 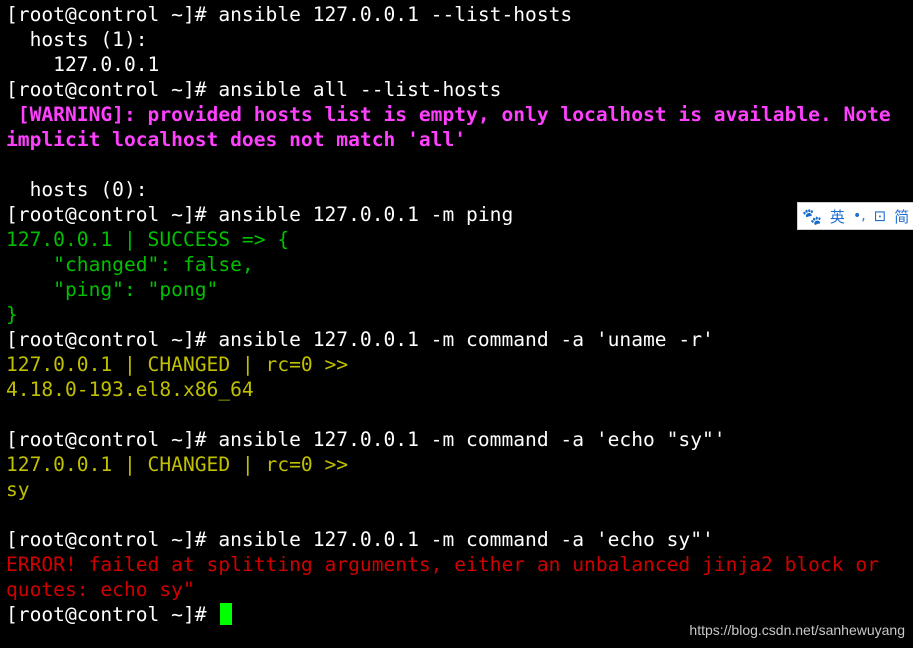 What do you see at coordinates (148, 239) in the screenshot?
I see `terminal-line: 127.0.0.1 | SUCCESS => {` at bounding box center [148, 239].